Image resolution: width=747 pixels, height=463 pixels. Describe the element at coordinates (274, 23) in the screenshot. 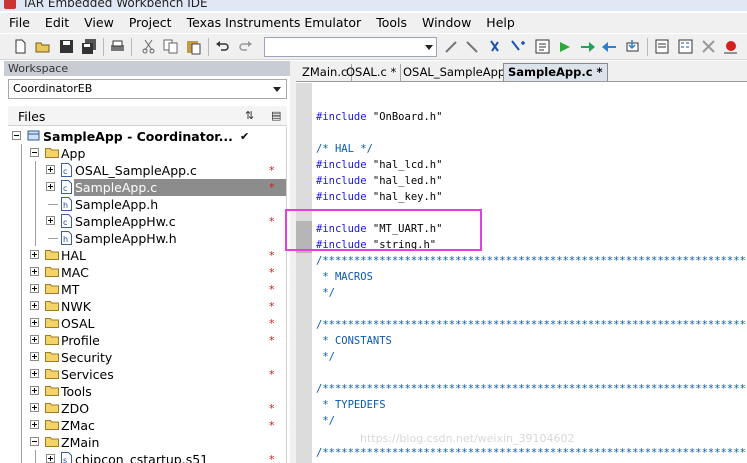

I see `menu-texas-instruments-emulator: Texas Instruments Emulator` at that location.